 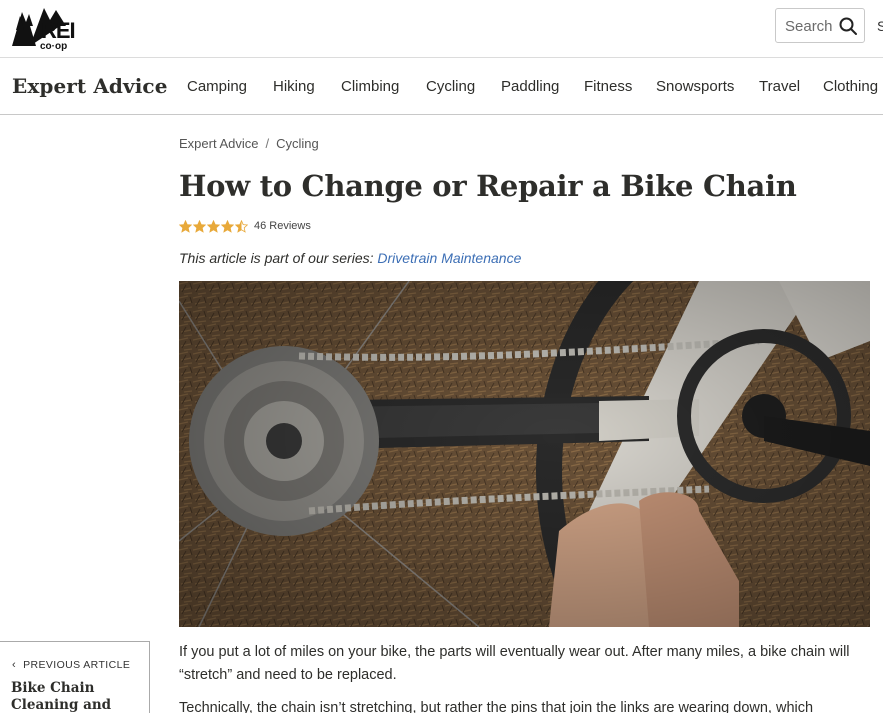 I want to click on nav-item-cycling: Cycling, so click(x=450, y=86).